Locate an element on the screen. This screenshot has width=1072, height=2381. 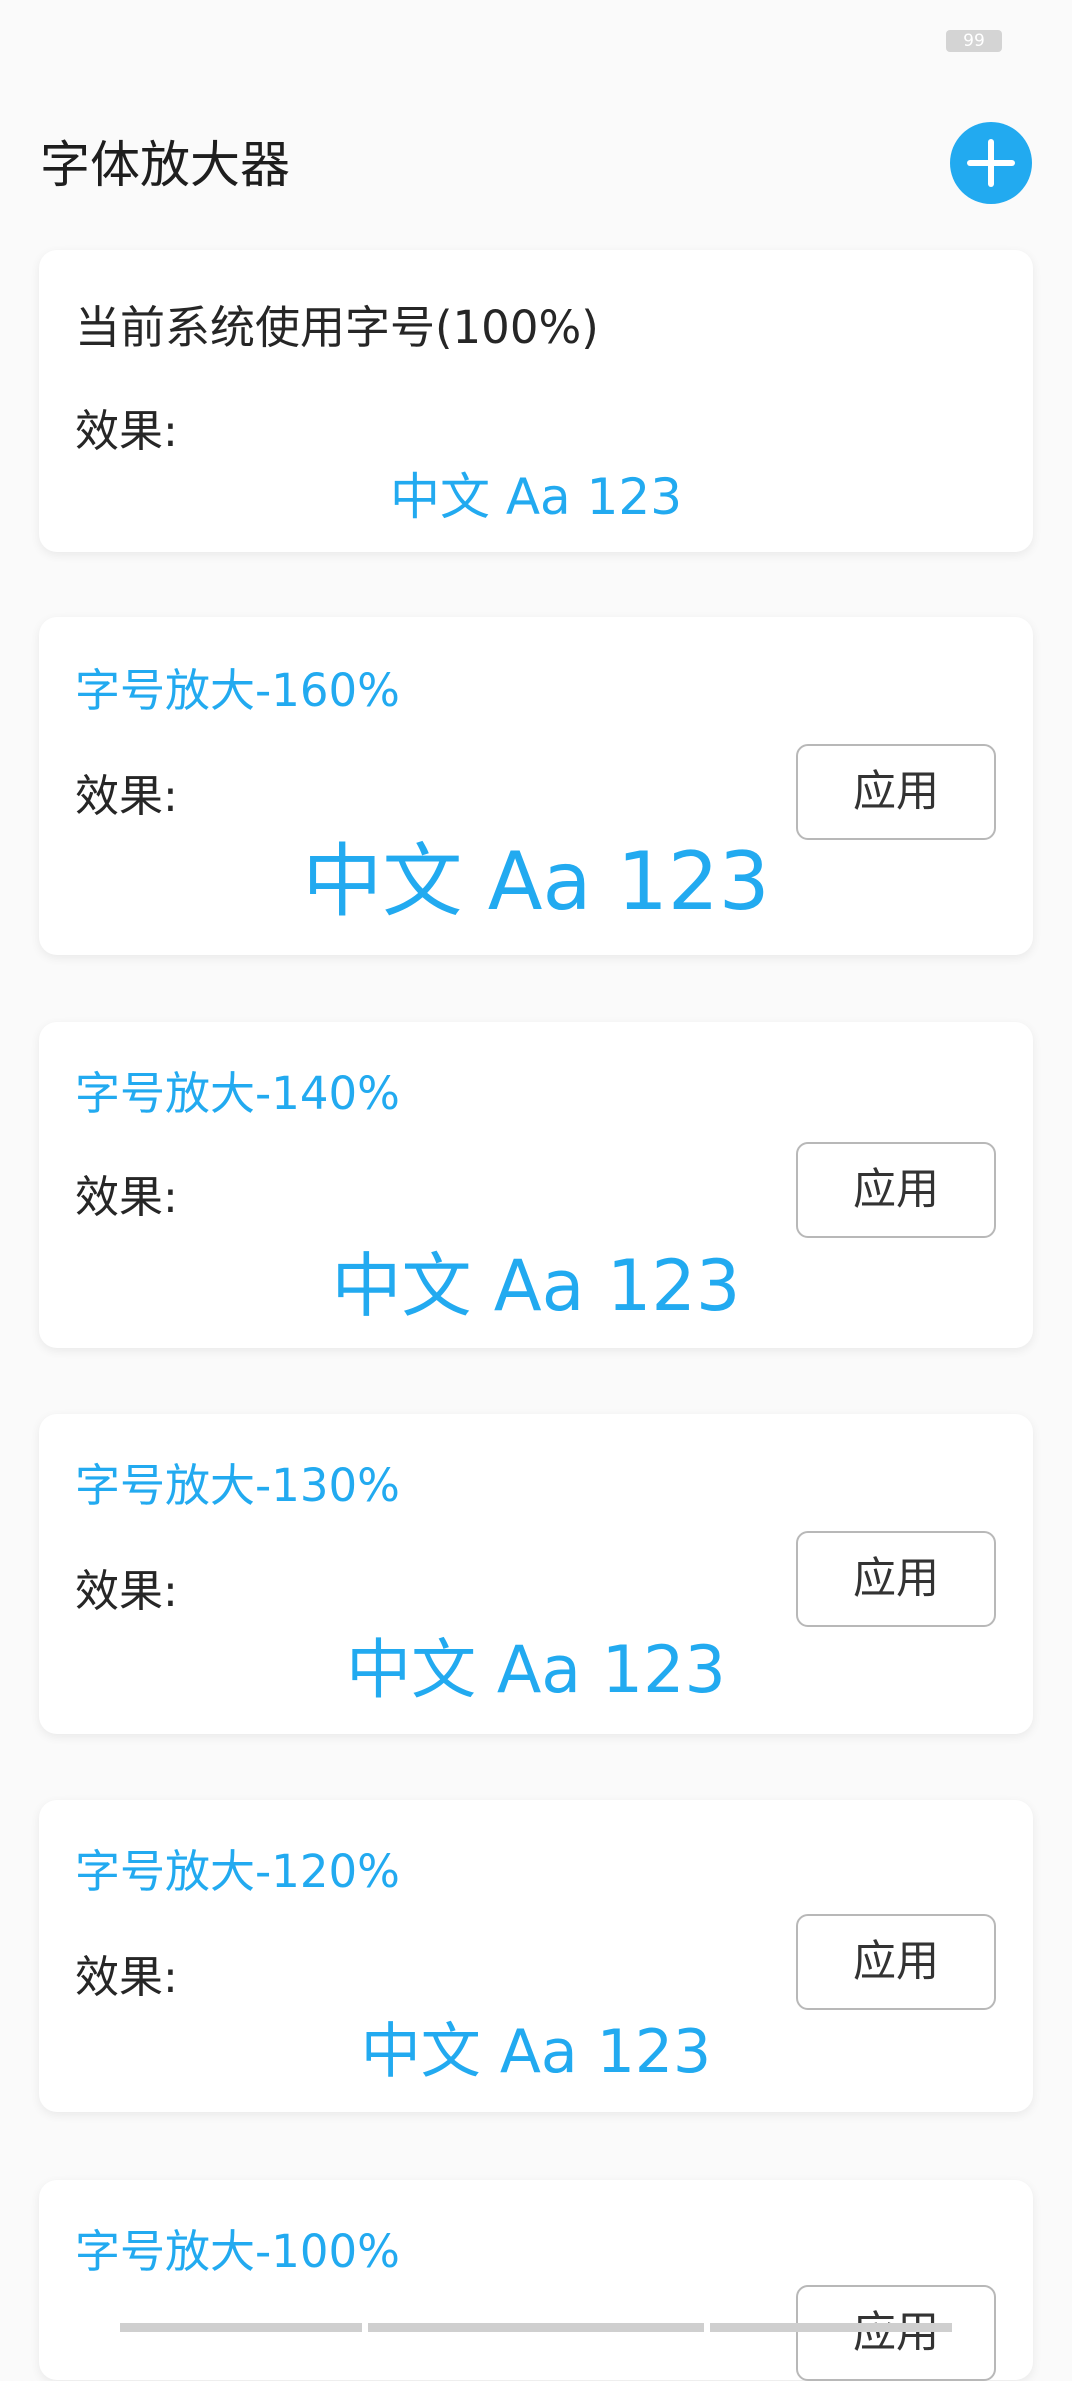
font-option-card-160: 字号放大-160% 效果: 应用 中文 Aa 123 is located at coordinates (536, 786).